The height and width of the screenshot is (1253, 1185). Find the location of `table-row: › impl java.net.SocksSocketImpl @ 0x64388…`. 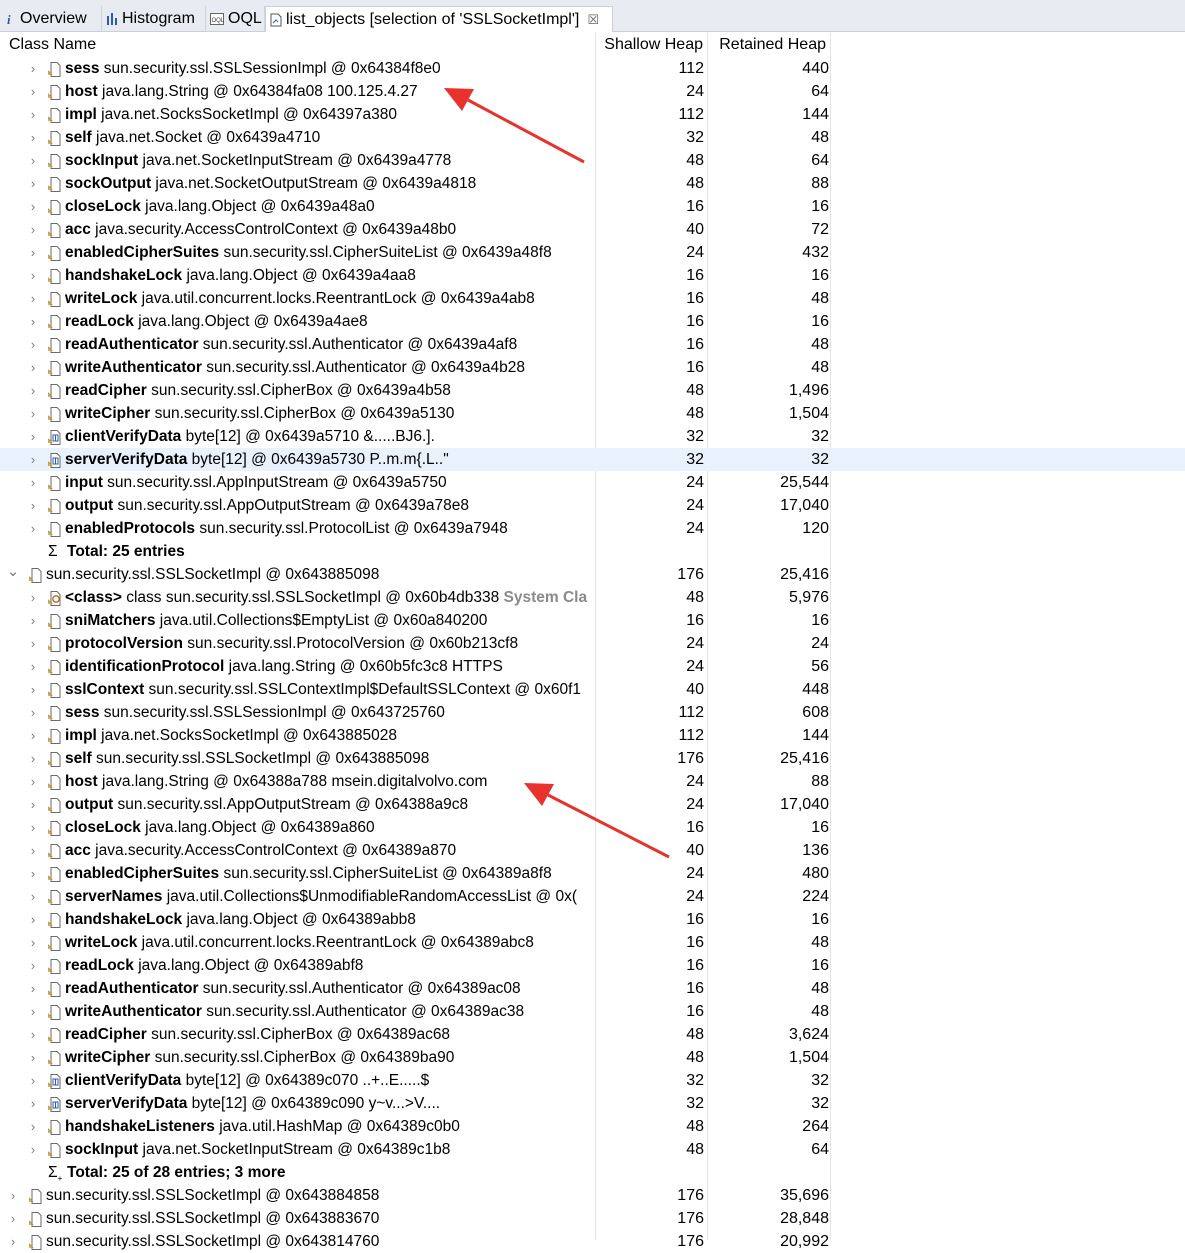

table-row: › impl java.net.SocksSocketImpl @ 0x64388… is located at coordinates (592, 735).